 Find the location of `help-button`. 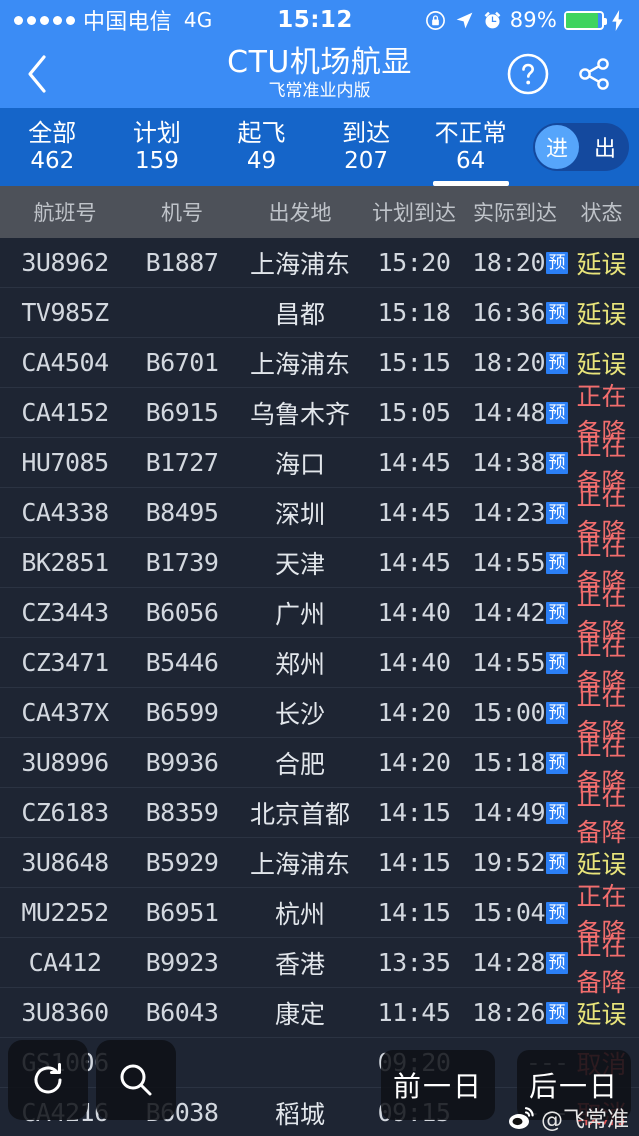

help-button is located at coordinates (528, 74).